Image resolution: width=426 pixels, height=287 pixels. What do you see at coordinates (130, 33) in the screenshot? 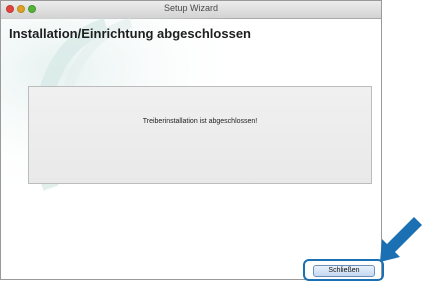
I see `page-heading: Installation/Einrichtung abgeschlossen` at bounding box center [130, 33].